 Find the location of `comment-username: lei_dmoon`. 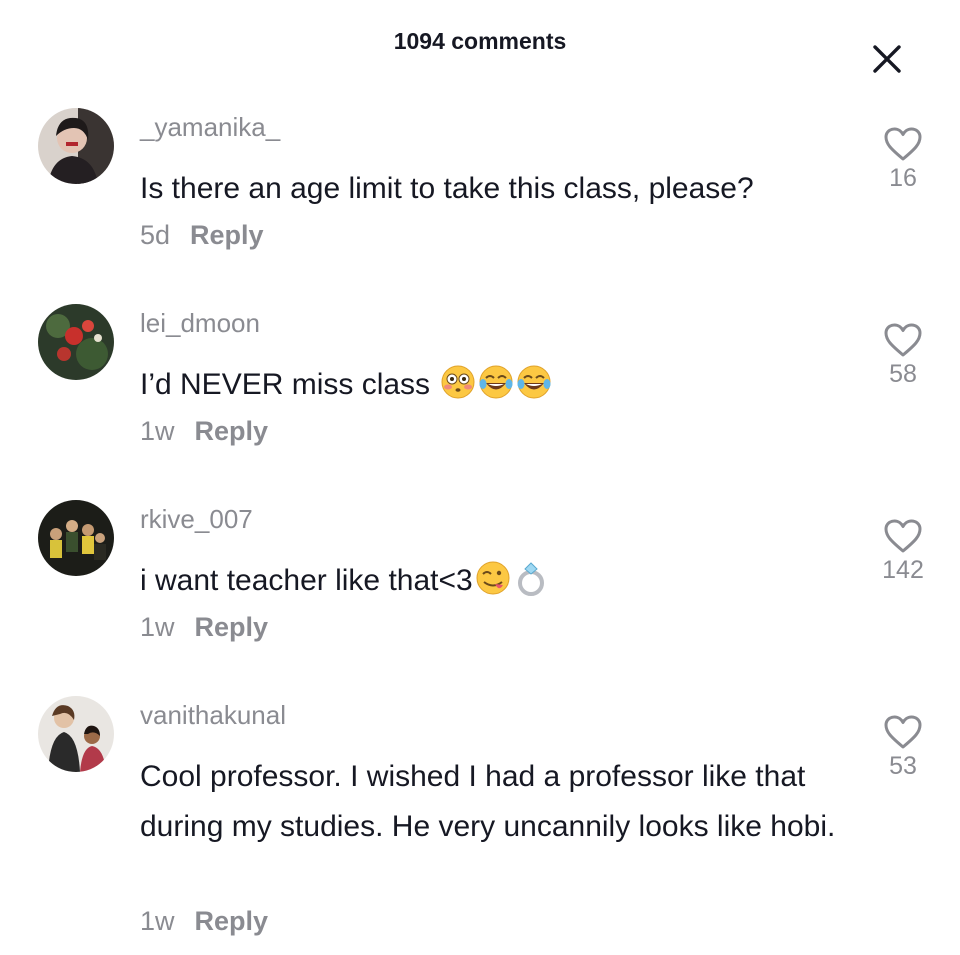

comment-username: lei_dmoon is located at coordinates (200, 323).